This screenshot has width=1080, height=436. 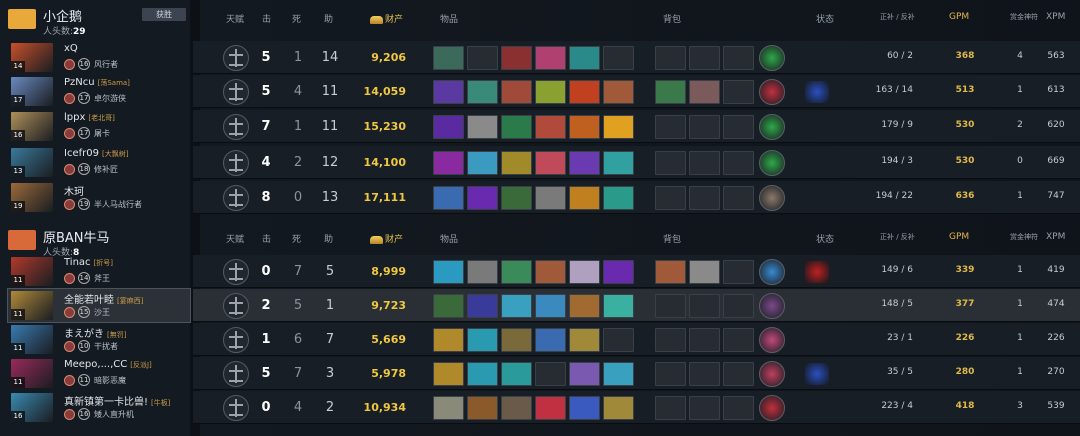 What do you see at coordinates (99, 305) in the screenshot?
I see `player-row: 11 全能若叶睦 [宴麻西] 15 沙王` at bounding box center [99, 305].